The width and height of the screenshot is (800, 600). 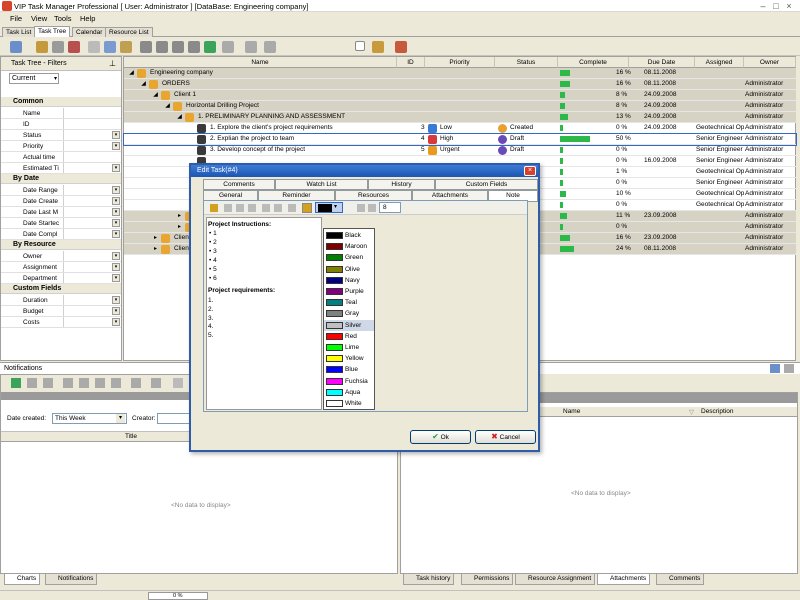 I want to click on filter-row: ID, so click(x=61, y=124).